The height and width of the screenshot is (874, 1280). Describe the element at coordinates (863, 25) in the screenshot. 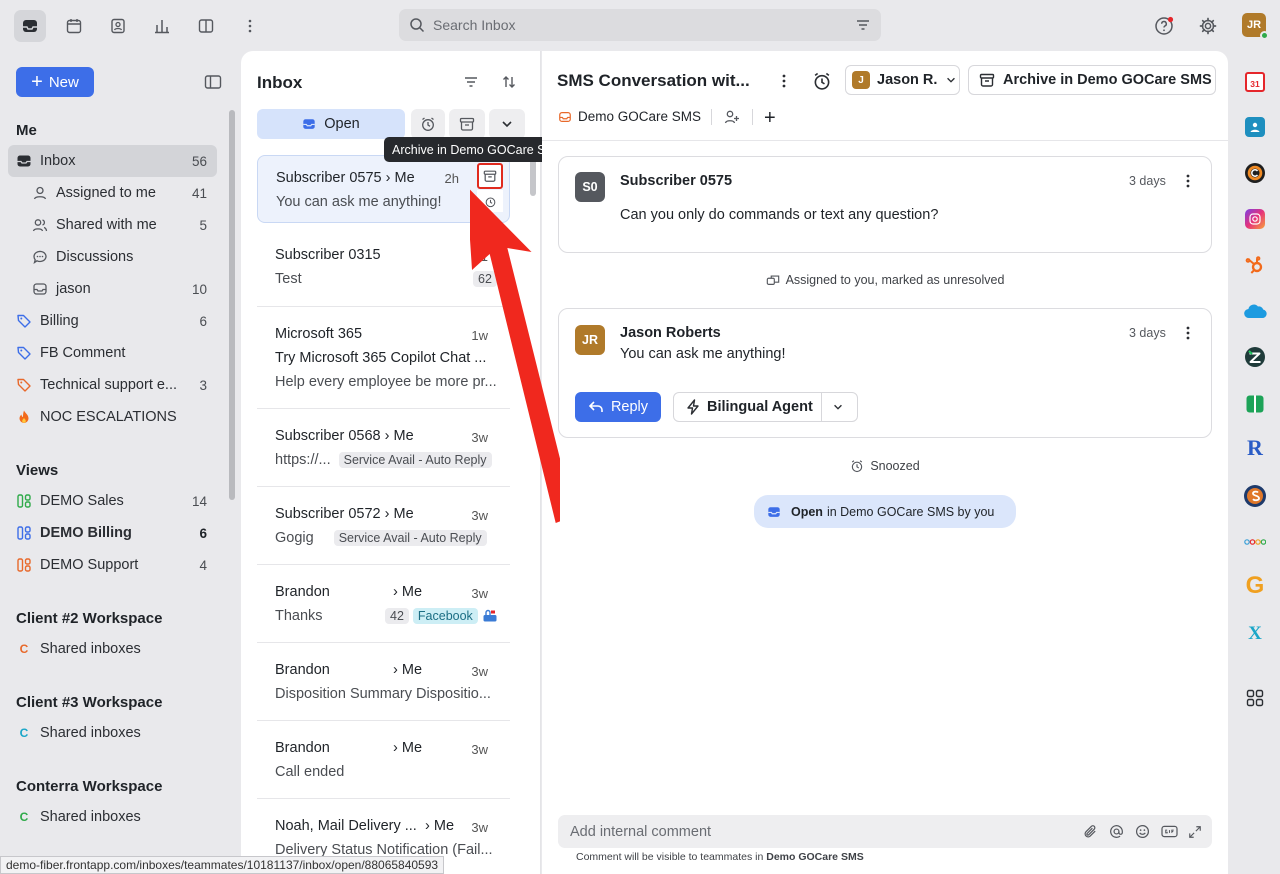

I see `filter-icon` at that location.